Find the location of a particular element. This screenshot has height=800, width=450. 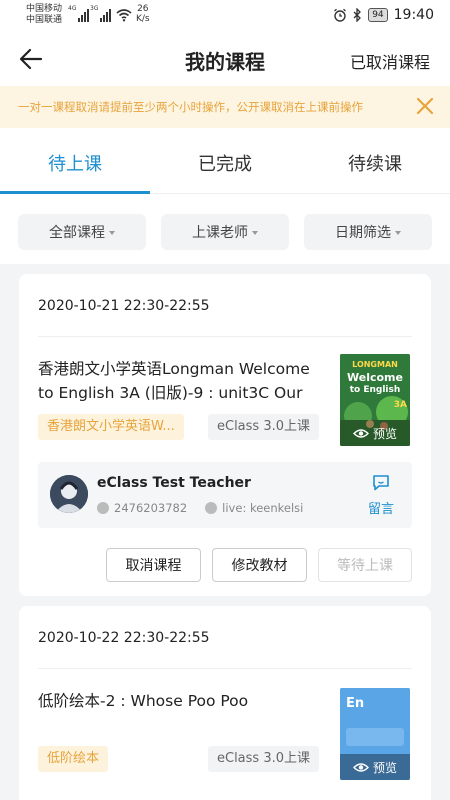

lesson-time: 2020-10-21 22:30-22:55 is located at coordinates (124, 306).